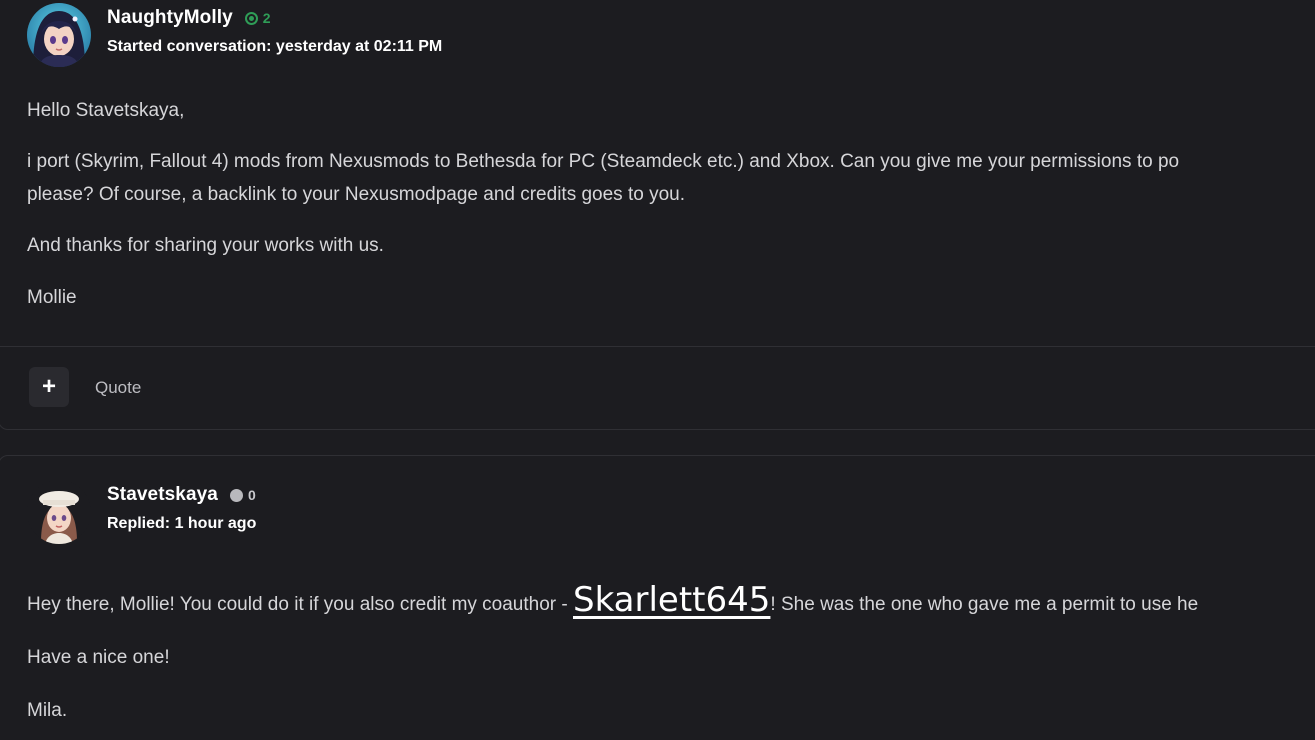  I want to click on reputation-badge: 2, so click(257, 18).